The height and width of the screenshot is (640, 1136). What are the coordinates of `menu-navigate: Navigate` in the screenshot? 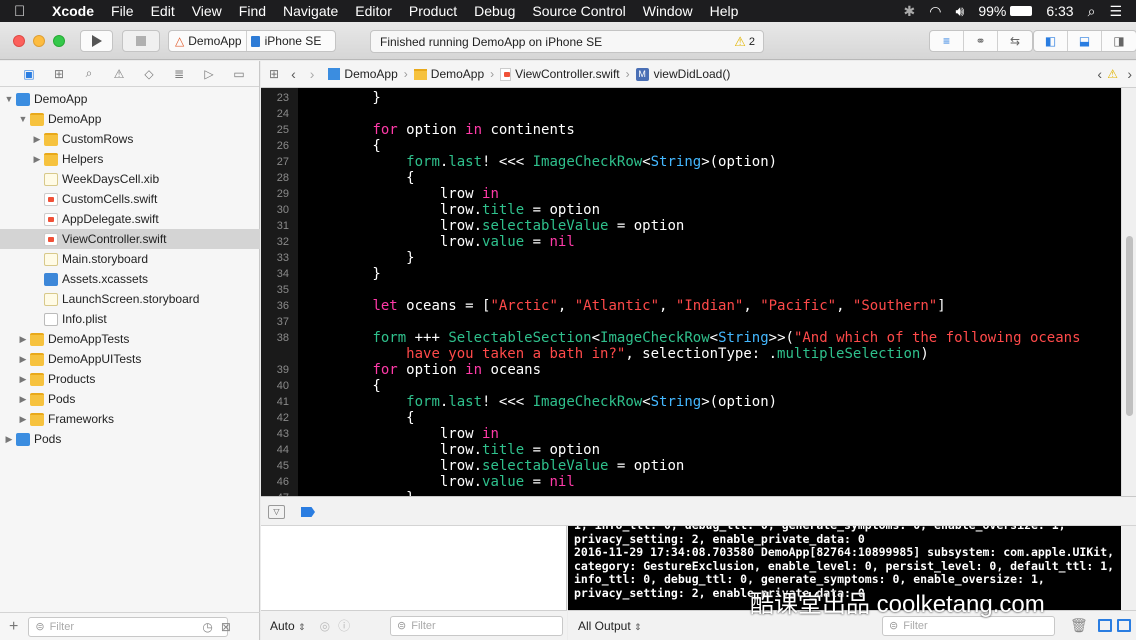 It's located at (310, 11).